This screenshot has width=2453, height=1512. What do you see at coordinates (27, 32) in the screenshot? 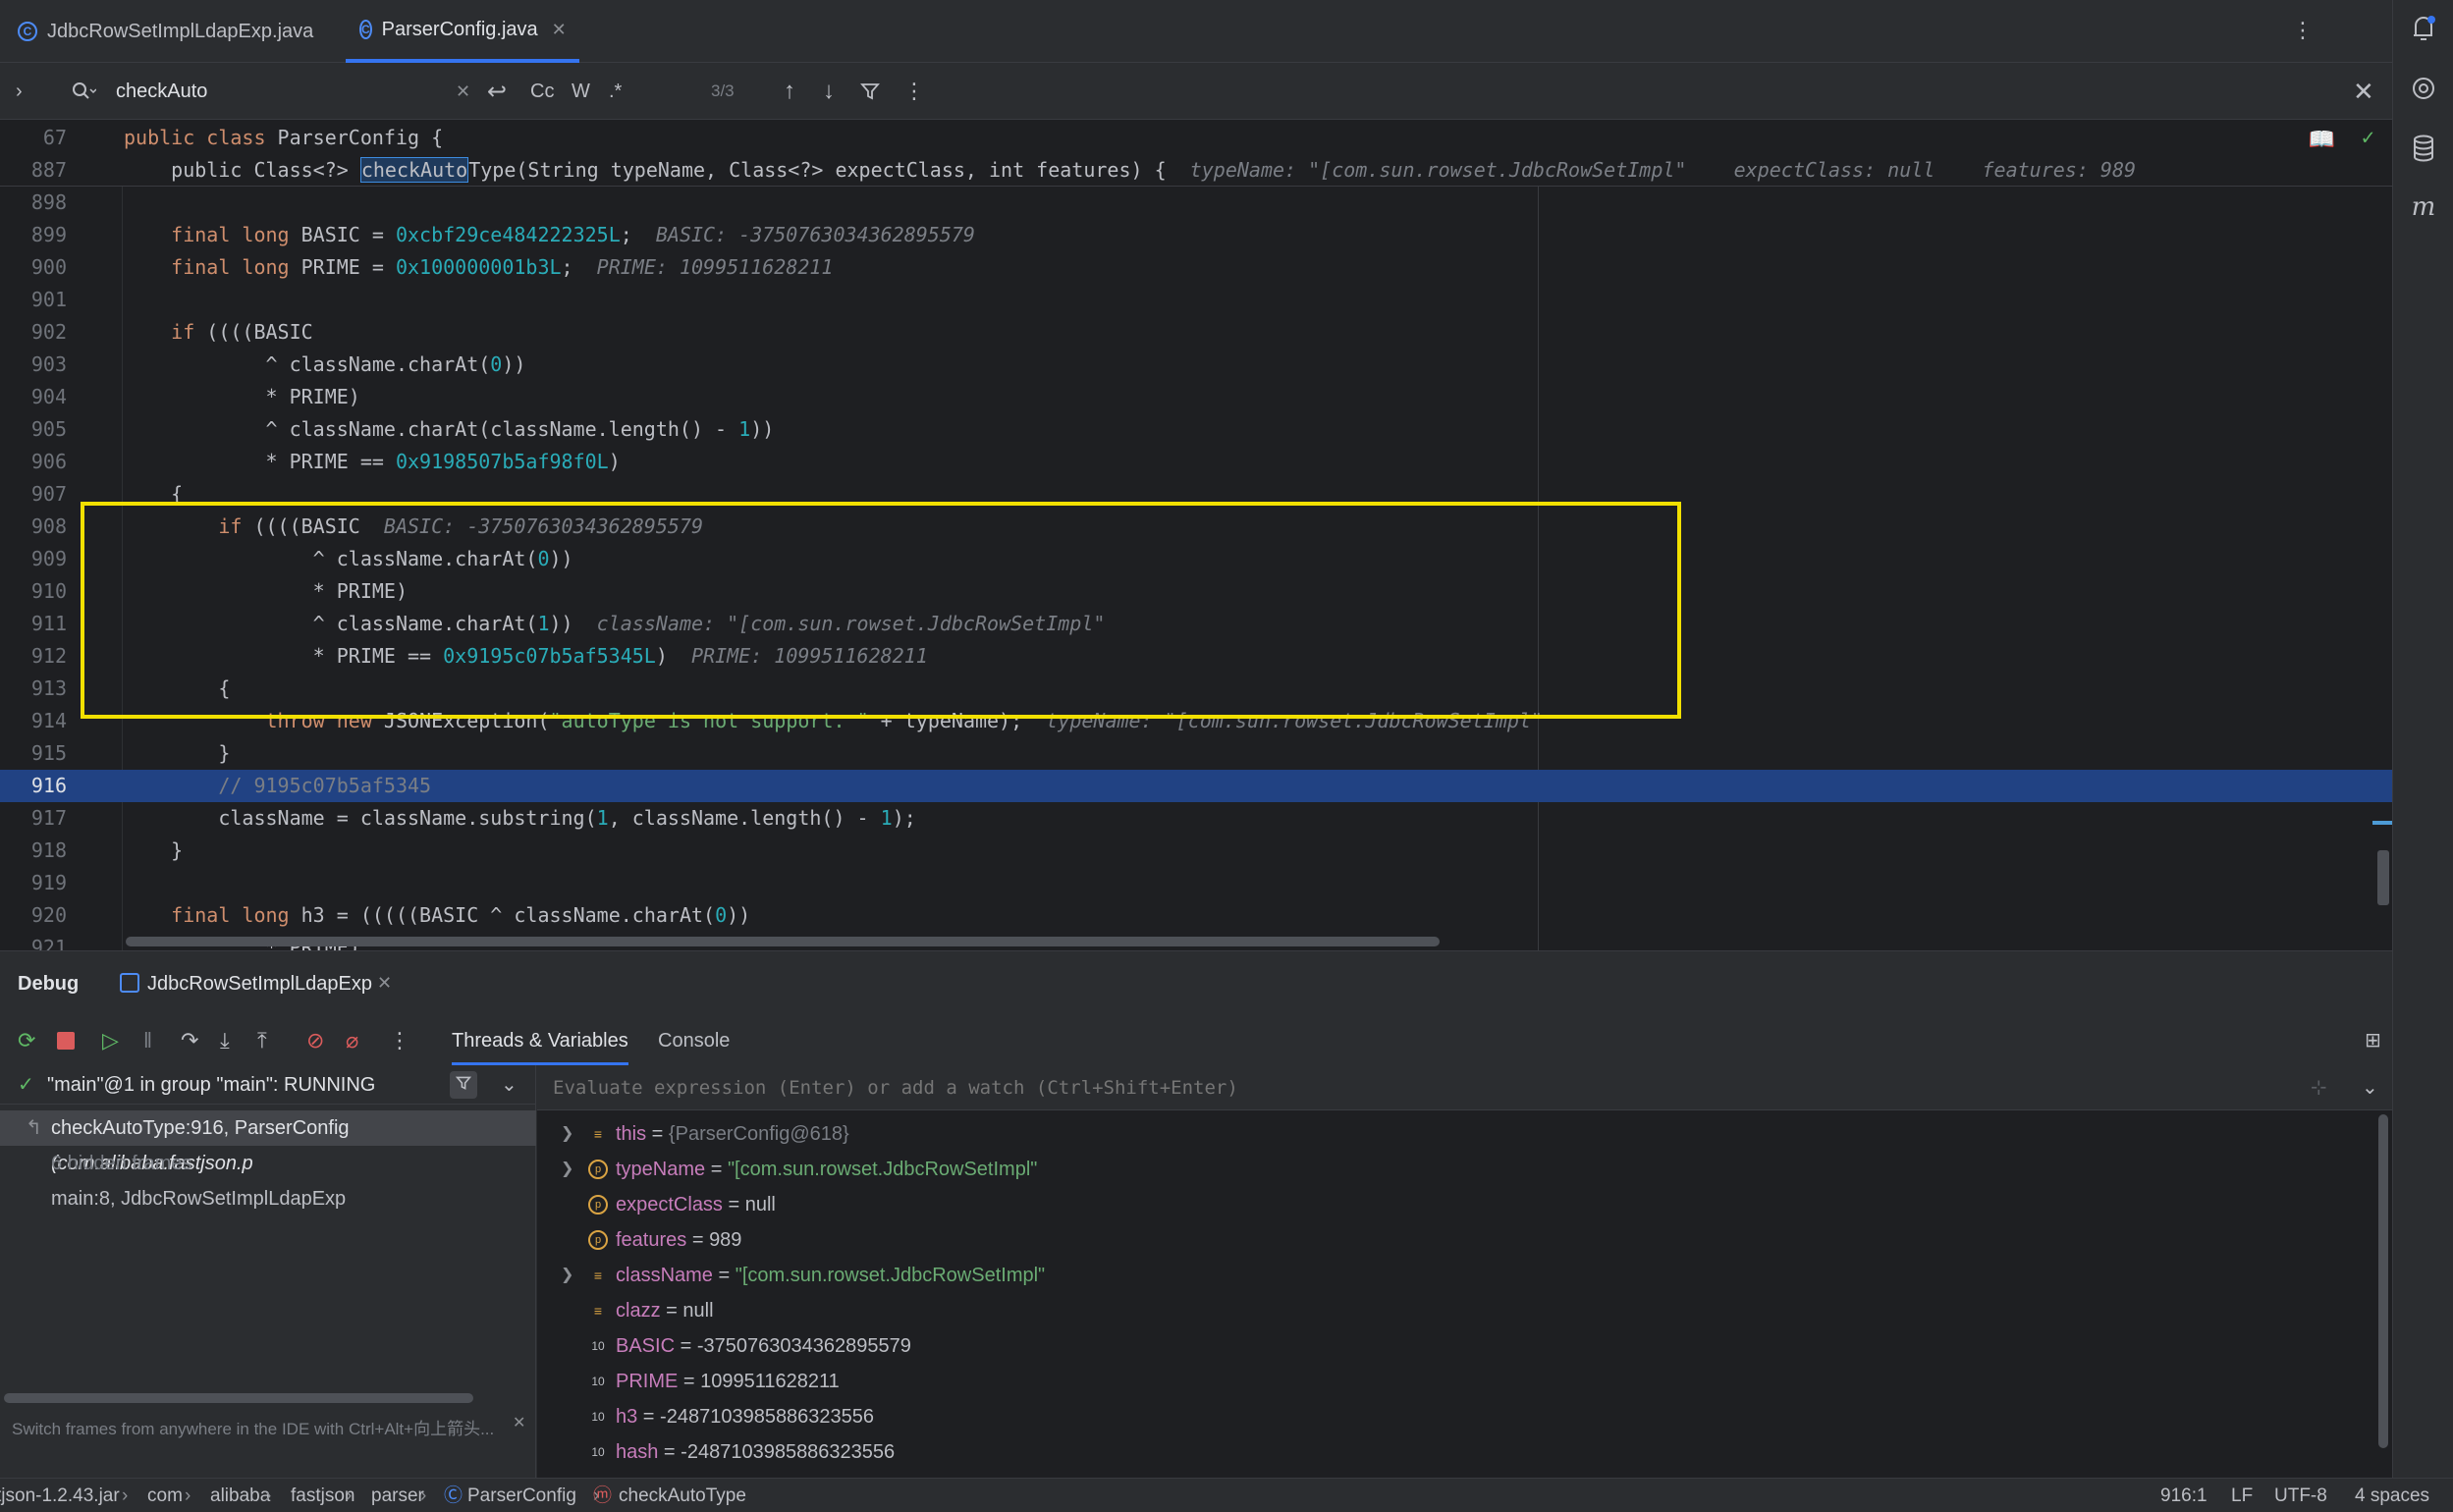
I see `class-icon: C` at bounding box center [27, 32].